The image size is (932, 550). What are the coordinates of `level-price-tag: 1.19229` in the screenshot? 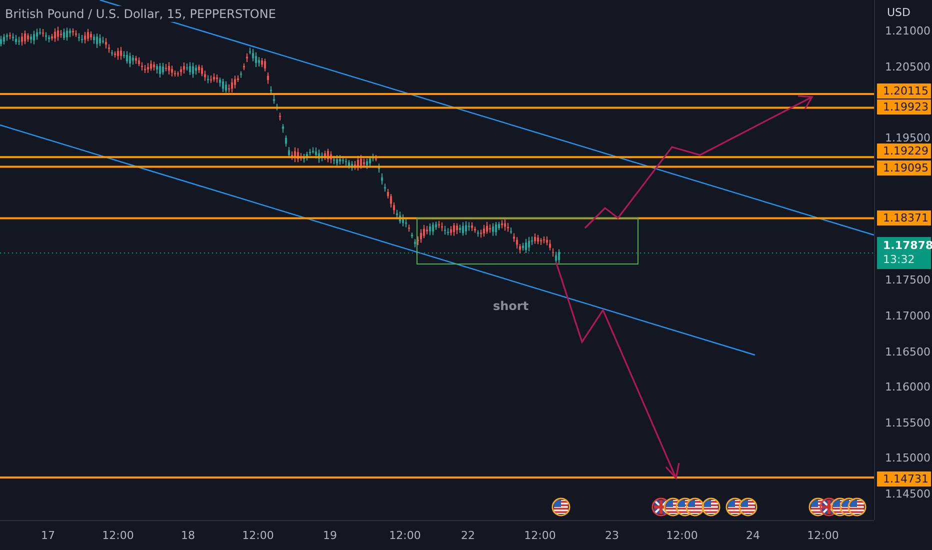 It's located at (904, 151).